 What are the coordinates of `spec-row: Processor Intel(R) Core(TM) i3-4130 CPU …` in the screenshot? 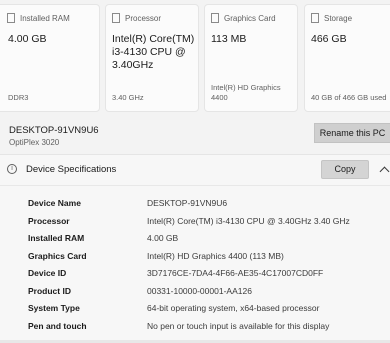 It's located at (195, 222).